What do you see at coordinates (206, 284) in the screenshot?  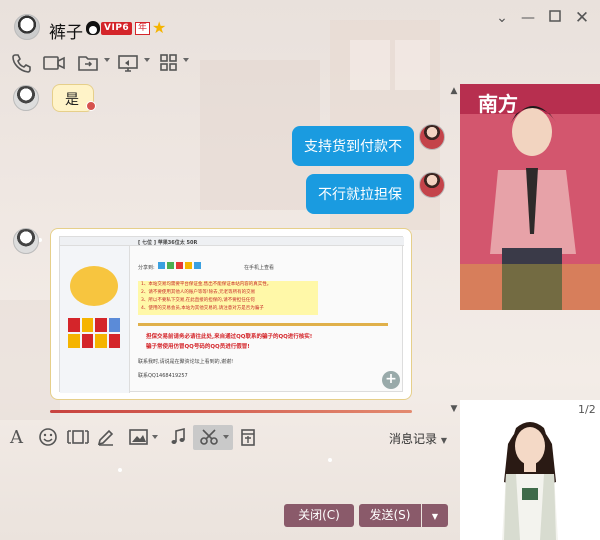 I see `screenshot-notice-line: 1、本站交易均需要平台保证金,售出不能保证本站内容的真实性。` at bounding box center [206, 284].